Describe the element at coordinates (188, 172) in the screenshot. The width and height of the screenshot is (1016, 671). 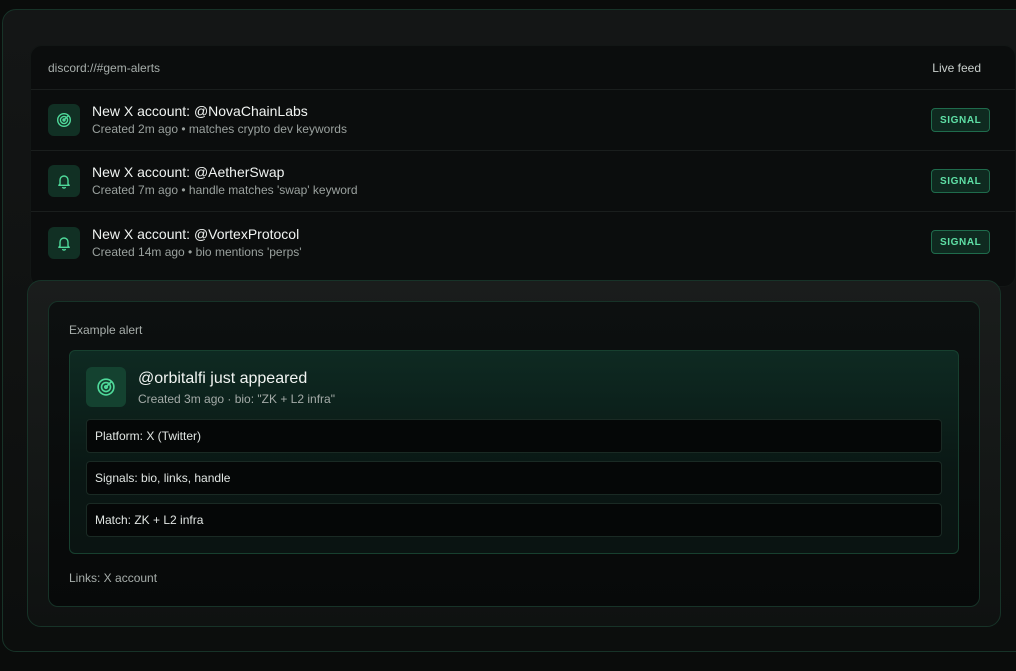
I see `feed-item-title: New X account: @AetherSwap` at that location.